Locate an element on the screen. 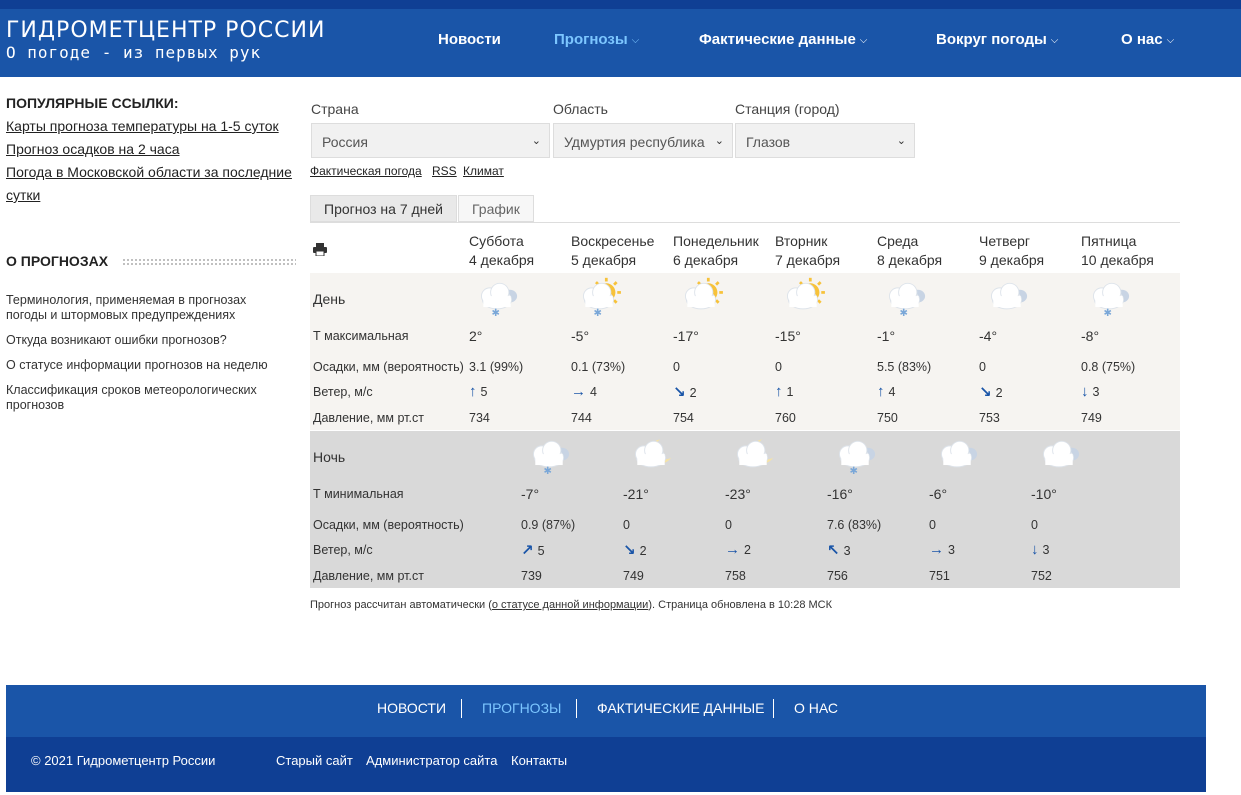 This screenshot has width=1241, height=795. footer-link-contacts: Контакты is located at coordinates (539, 760).